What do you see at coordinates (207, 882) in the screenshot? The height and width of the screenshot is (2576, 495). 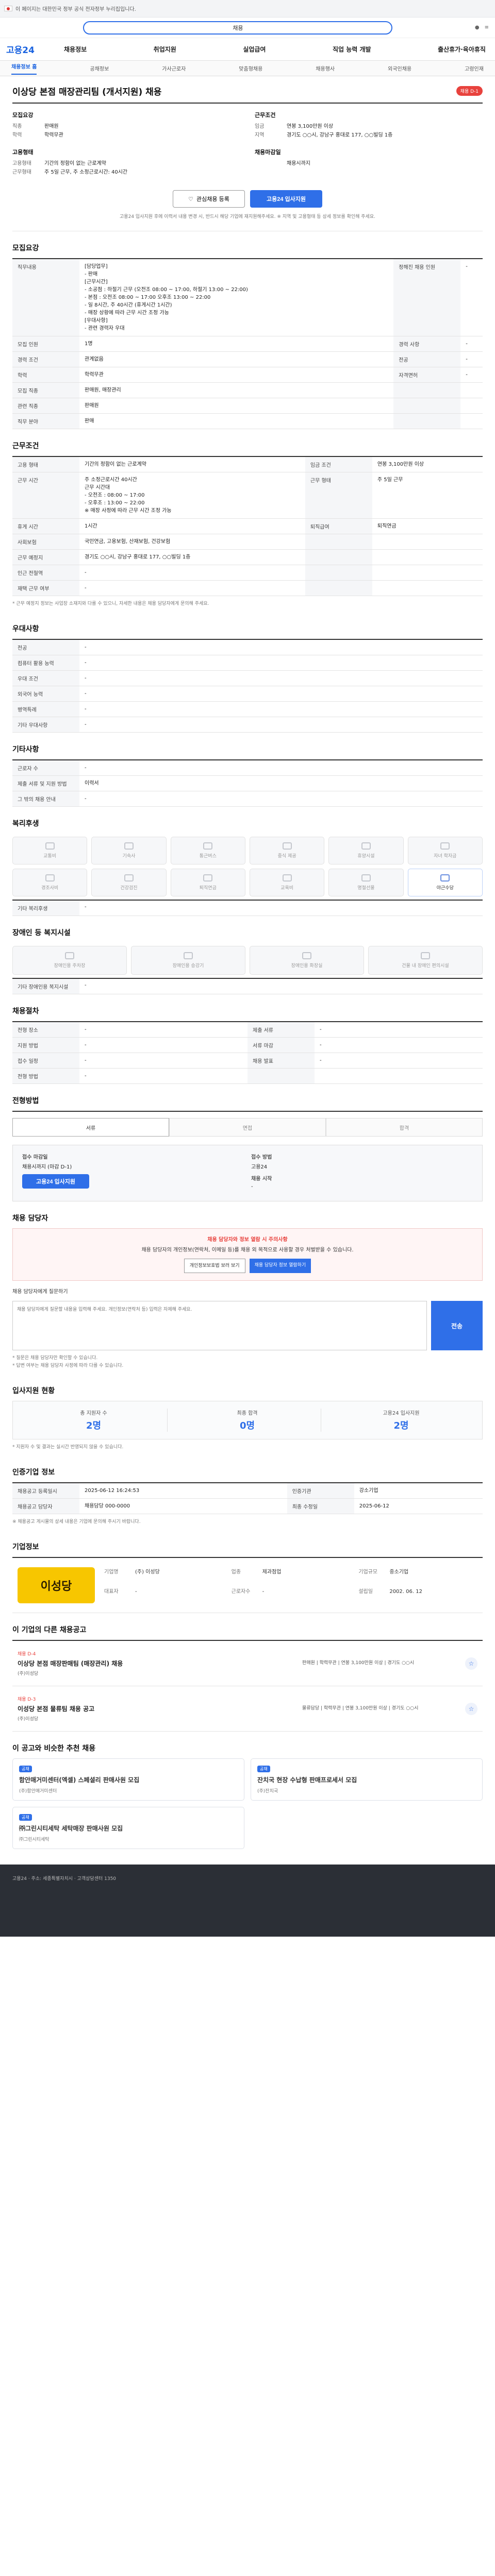 I see `benefit-card: 퇴직연금` at bounding box center [207, 882].